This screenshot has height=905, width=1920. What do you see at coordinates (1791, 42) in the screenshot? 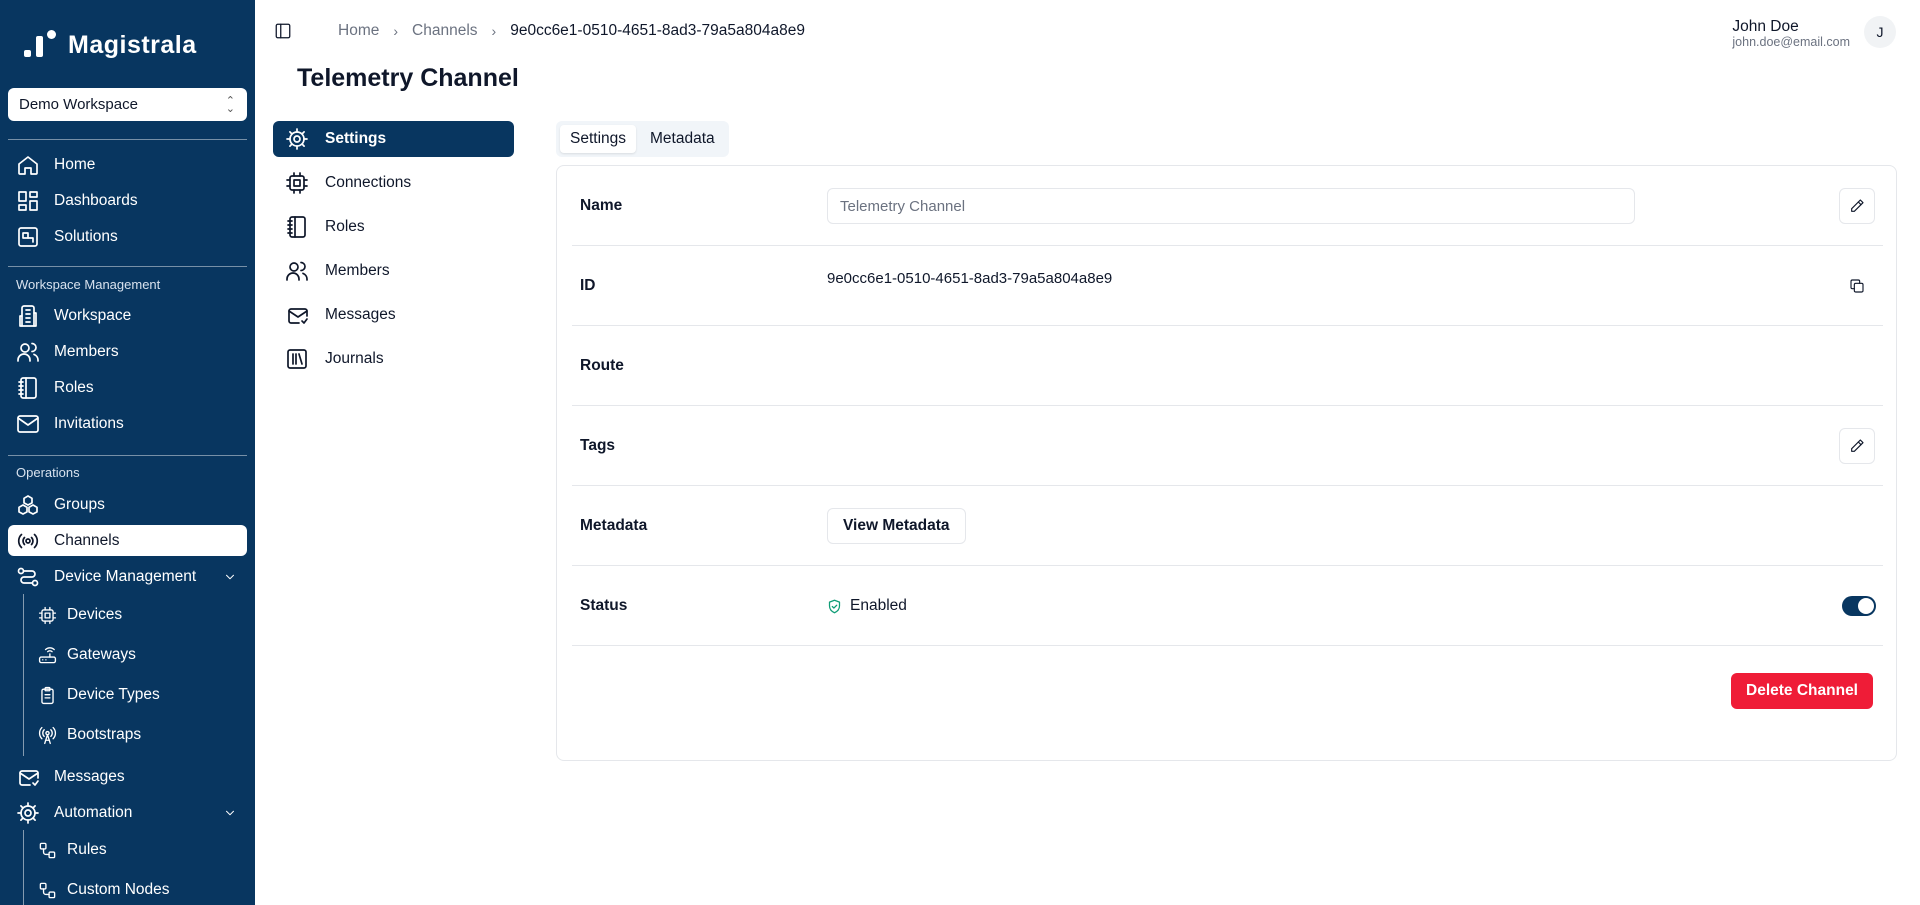
I see `user-email: john.doe@email.com` at bounding box center [1791, 42].